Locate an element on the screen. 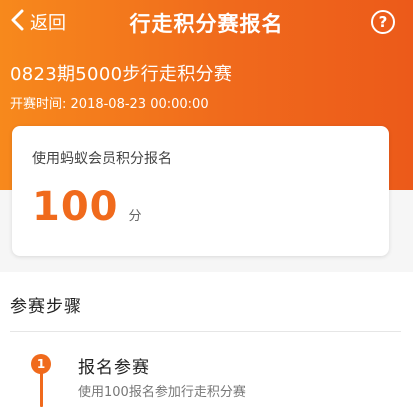 The height and width of the screenshot is (407, 413). help-button: ? is located at coordinates (383, 22).